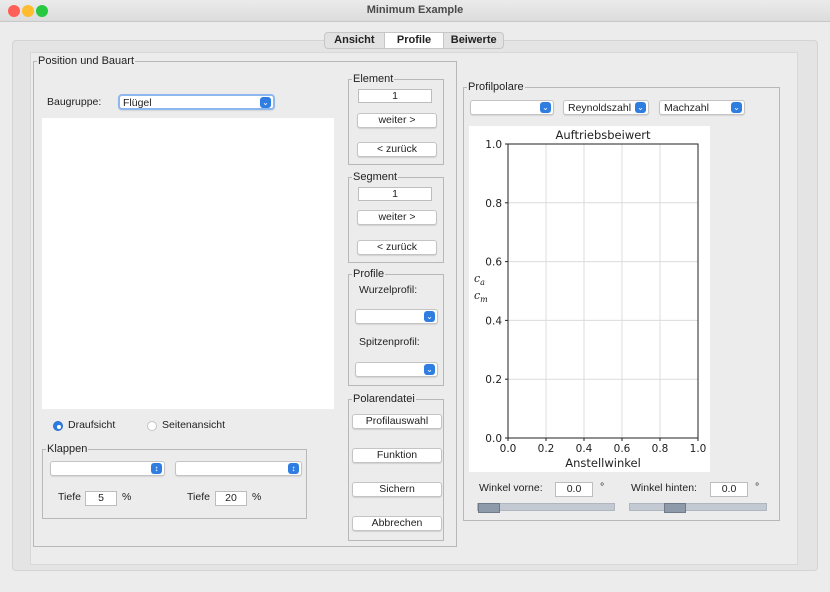 Image resolution: width=830 pixels, height=592 pixels. Describe the element at coordinates (493, 321) in the screenshot. I see `y-tick-label: 0.4` at that location.